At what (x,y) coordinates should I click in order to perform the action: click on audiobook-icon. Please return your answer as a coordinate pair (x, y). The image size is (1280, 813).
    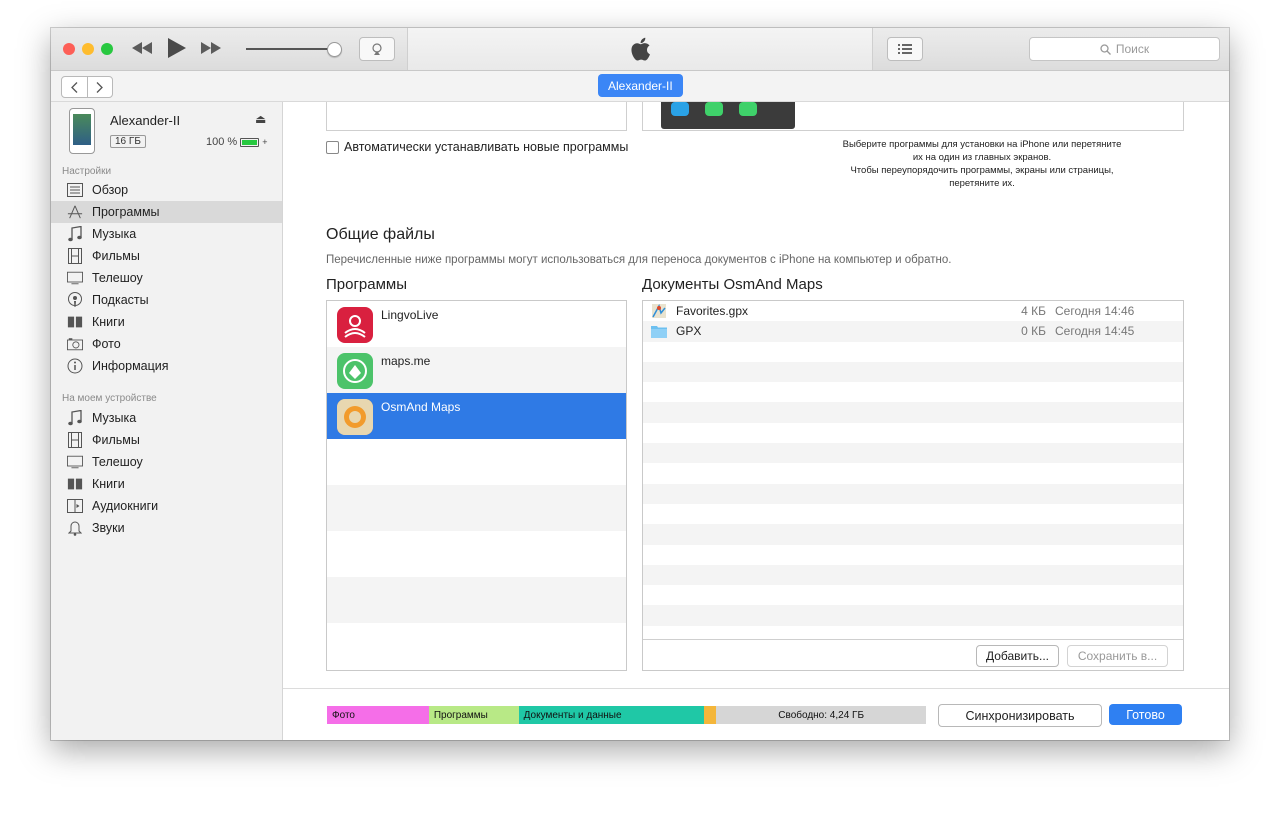
    Looking at the image, I should click on (75, 506).